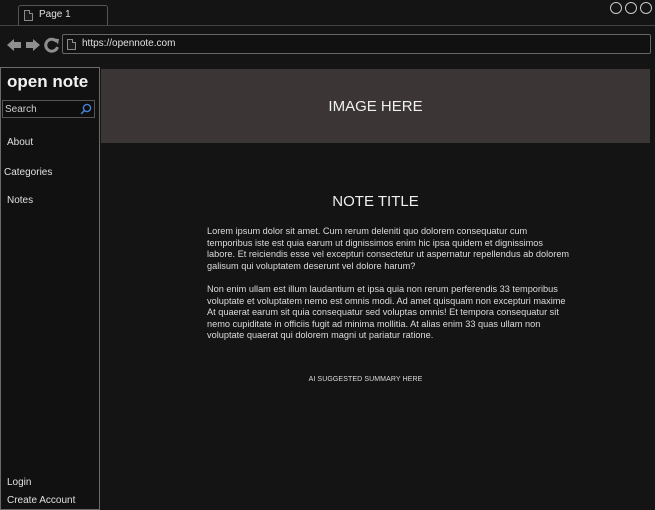 This screenshot has width=655, height=510. What do you see at coordinates (52, 45) in the screenshot?
I see `reload-icon` at bounding box center [52, 45].